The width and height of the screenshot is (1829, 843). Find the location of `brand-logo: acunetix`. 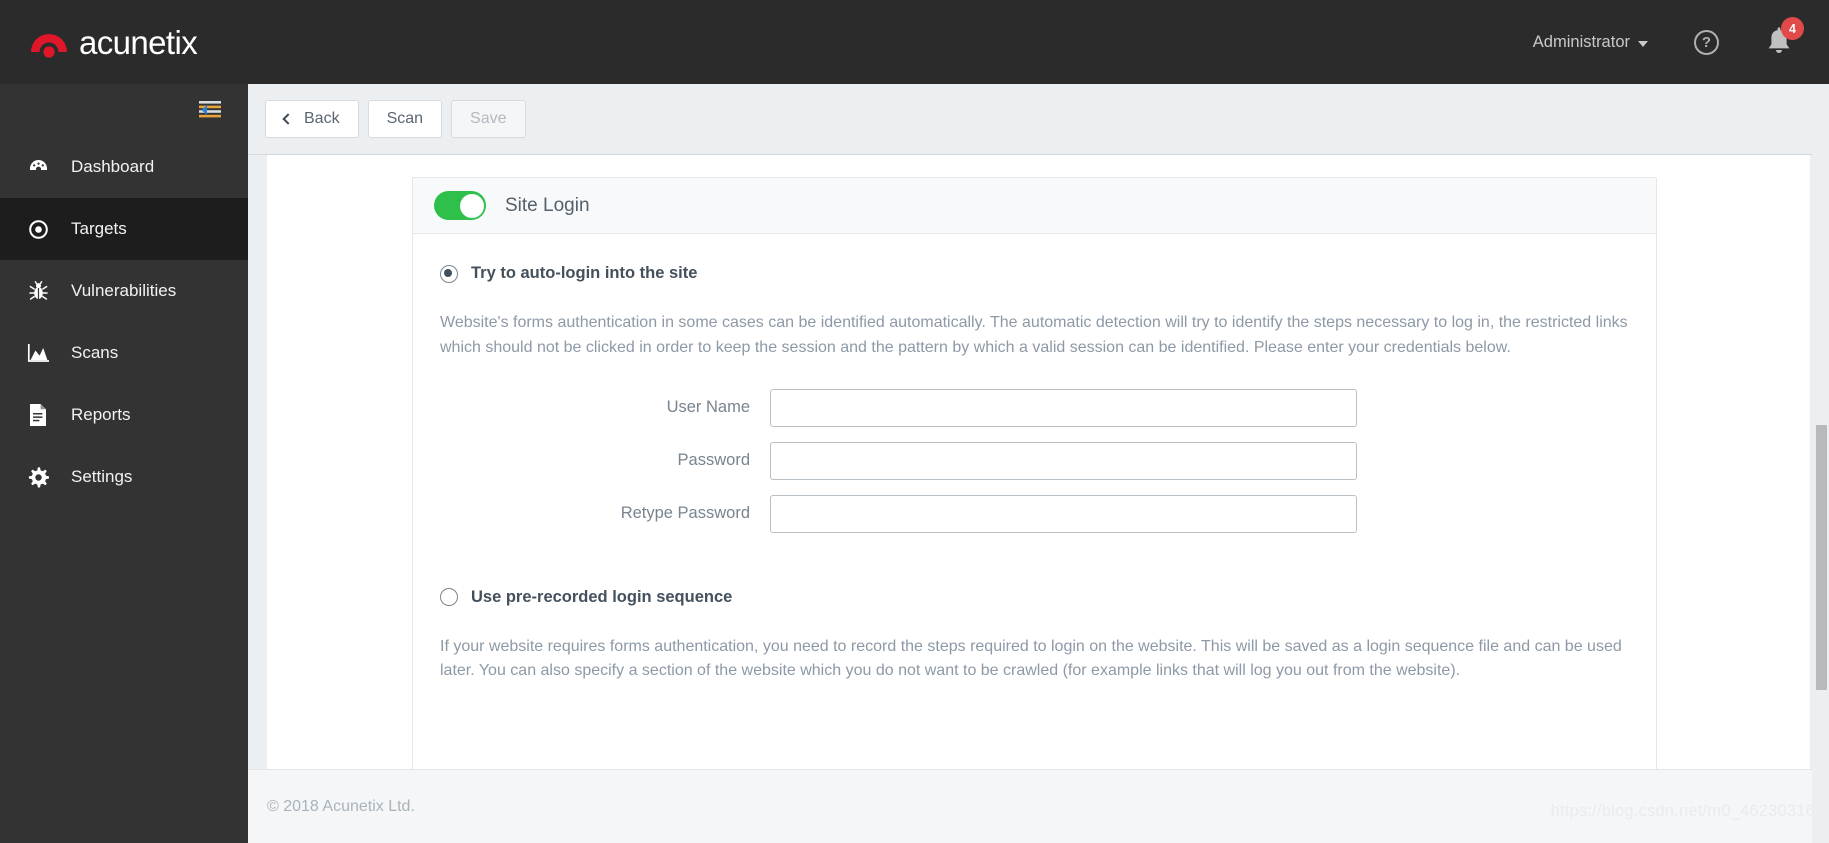

brand-logo: acunetix is located at coordinates (113, 42).